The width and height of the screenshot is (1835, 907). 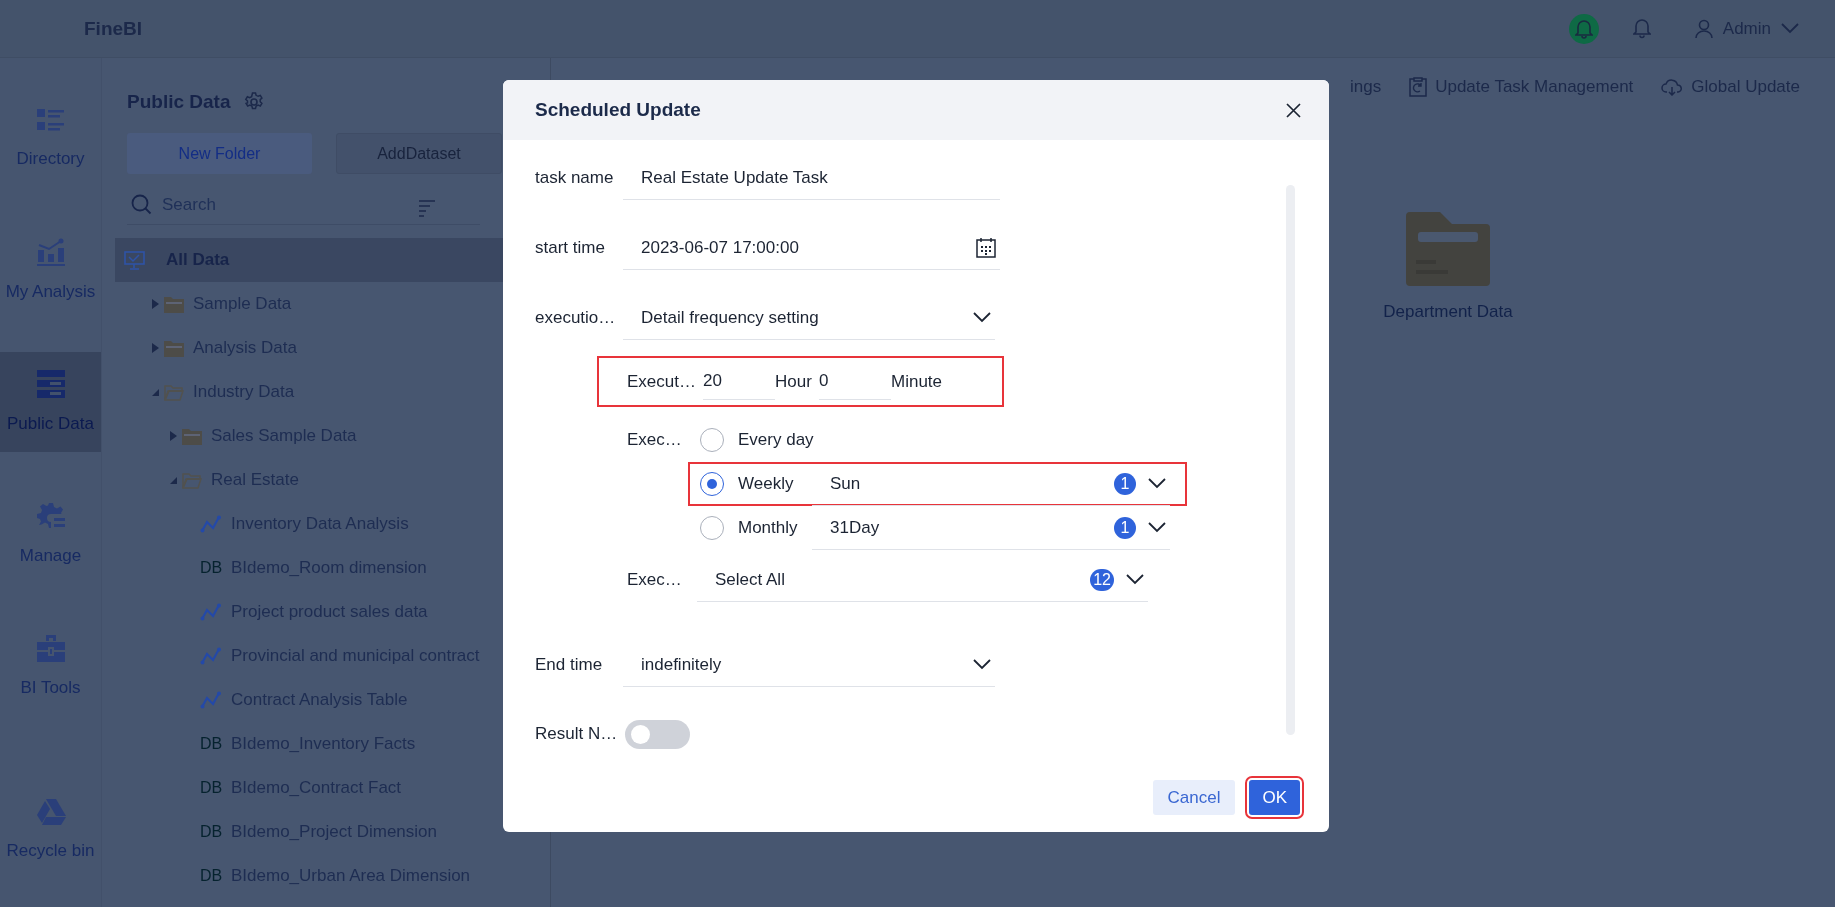 I want to click on select-field: Detail frequency setting, so click(x=809, y=318).